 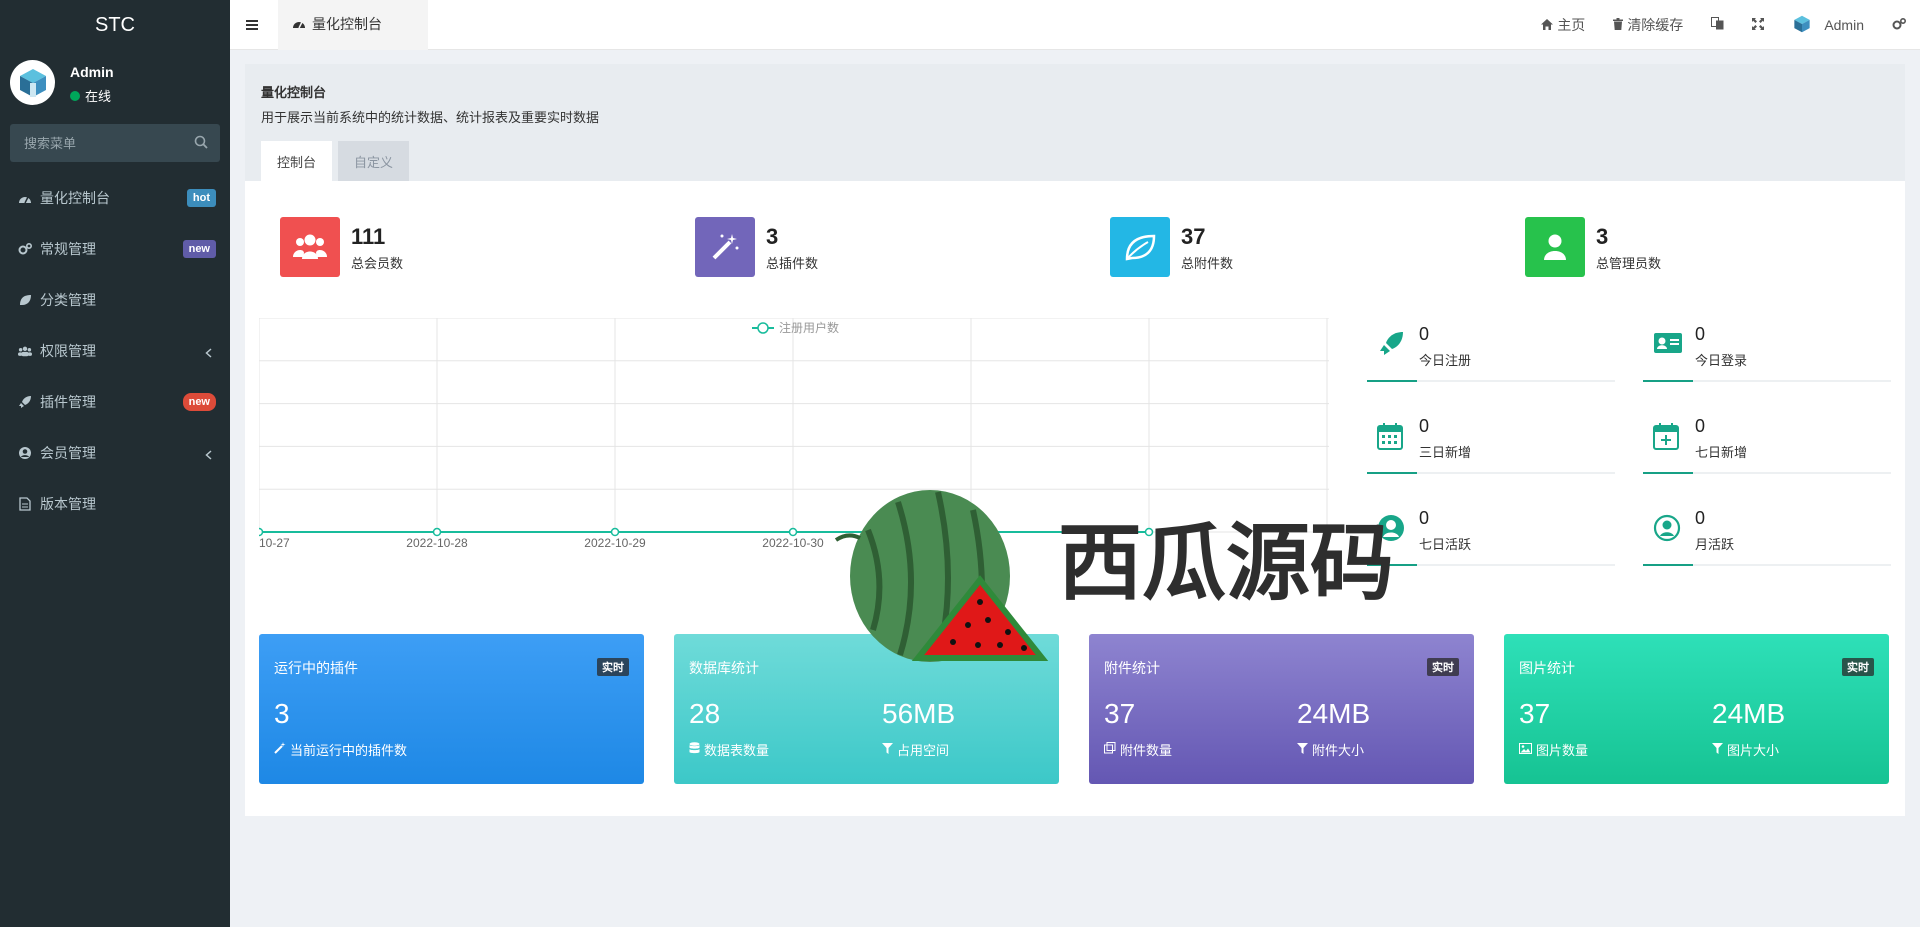 I want to click on sidebar-item-permission: 权限管理, so click(x=115, y=350).